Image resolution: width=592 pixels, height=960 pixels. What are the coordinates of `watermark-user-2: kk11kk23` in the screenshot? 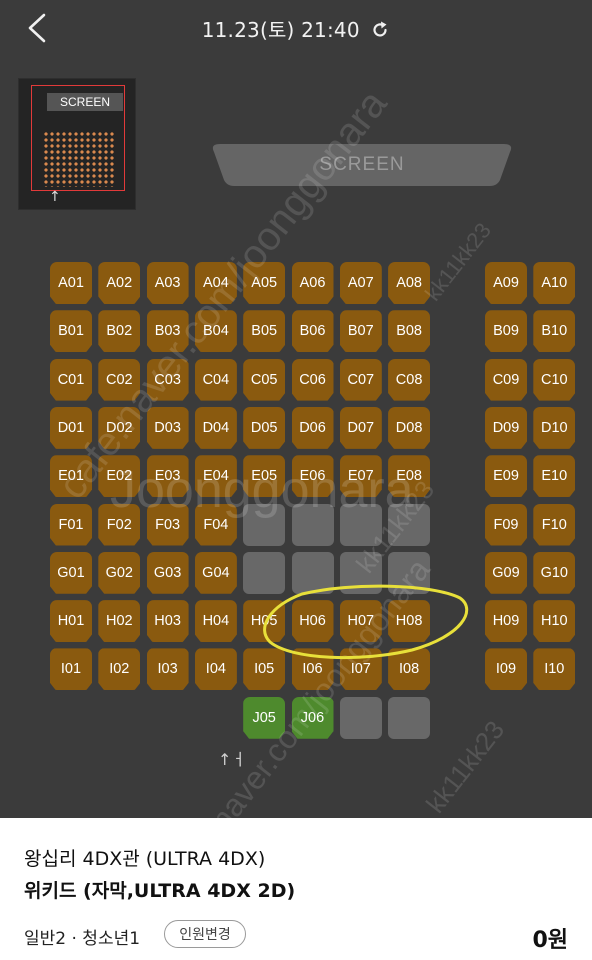 It's located at (465, 766).